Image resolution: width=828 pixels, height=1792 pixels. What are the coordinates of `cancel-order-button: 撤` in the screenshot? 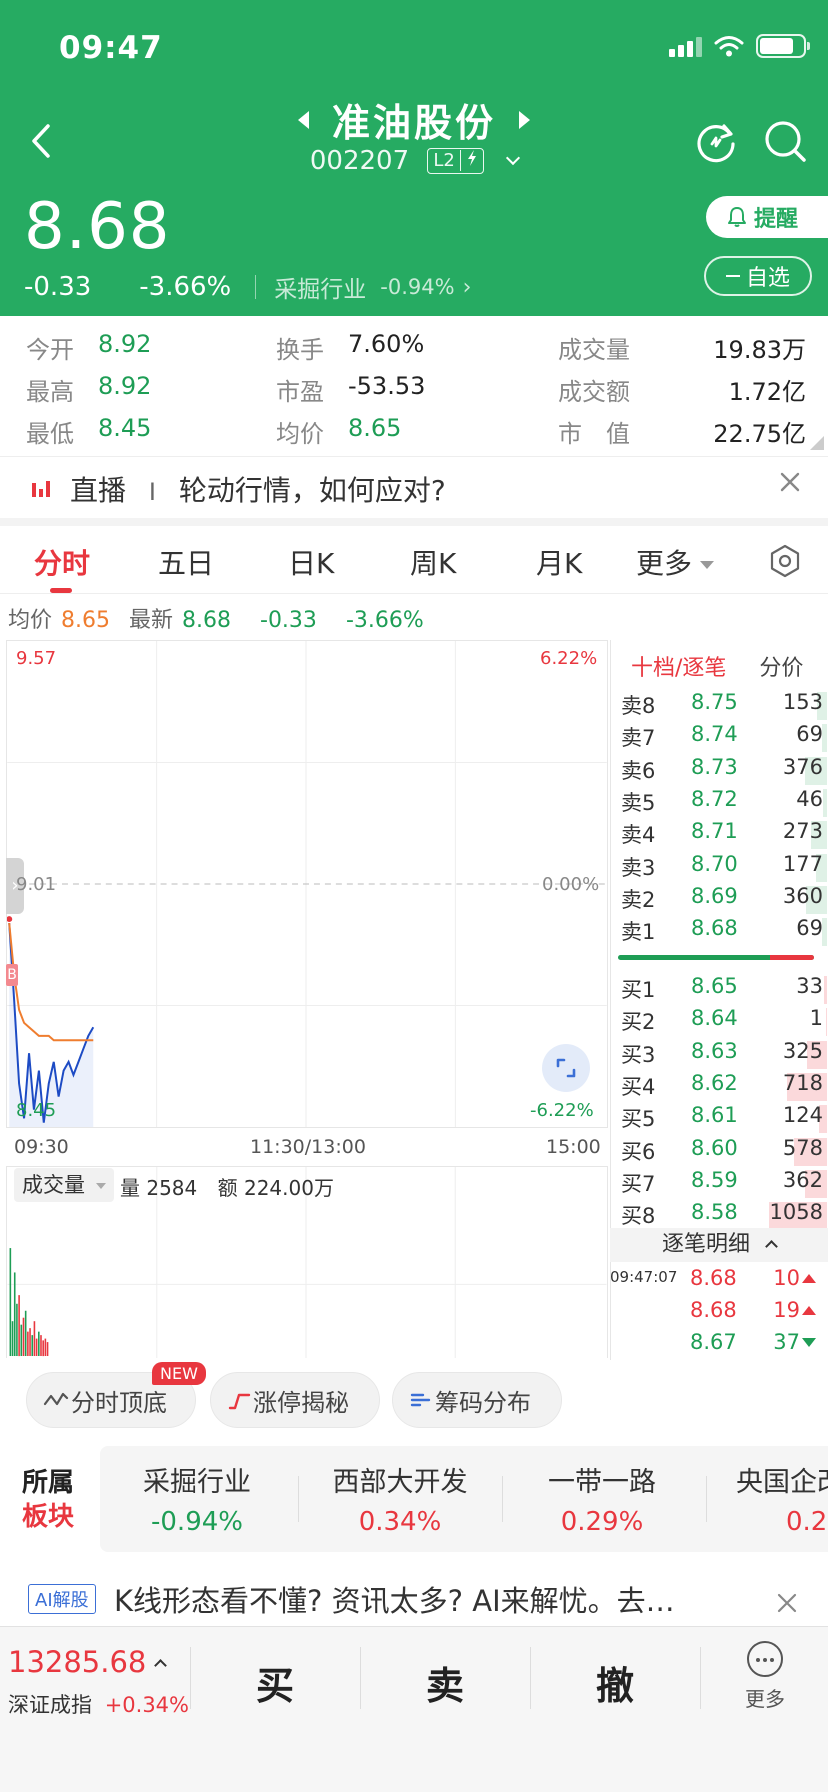 It's located at (615, 1682).